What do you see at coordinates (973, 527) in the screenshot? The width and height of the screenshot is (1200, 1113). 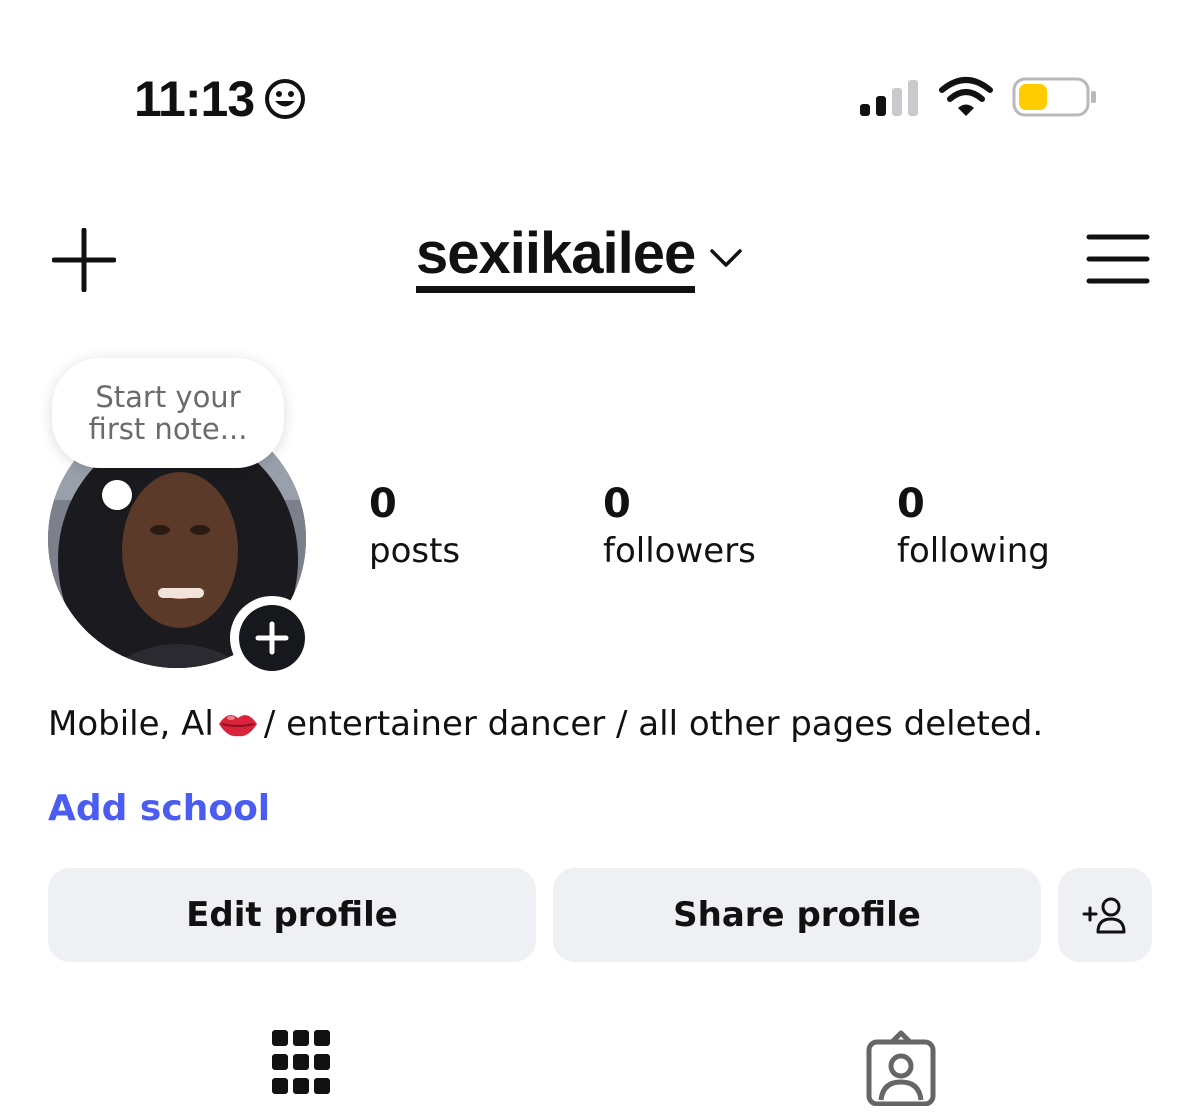 I see `stat-following: 0 following` at bounding box center [973, 527].